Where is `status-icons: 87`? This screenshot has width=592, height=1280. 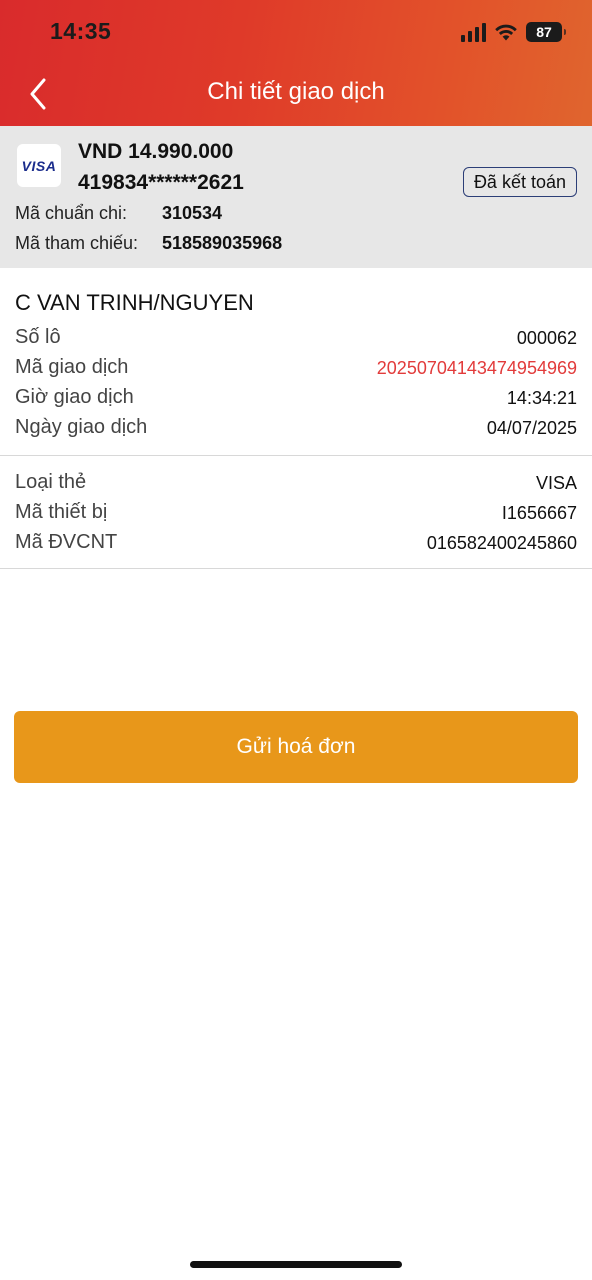
status-icons: 87 is located at coordinates (513, 32).